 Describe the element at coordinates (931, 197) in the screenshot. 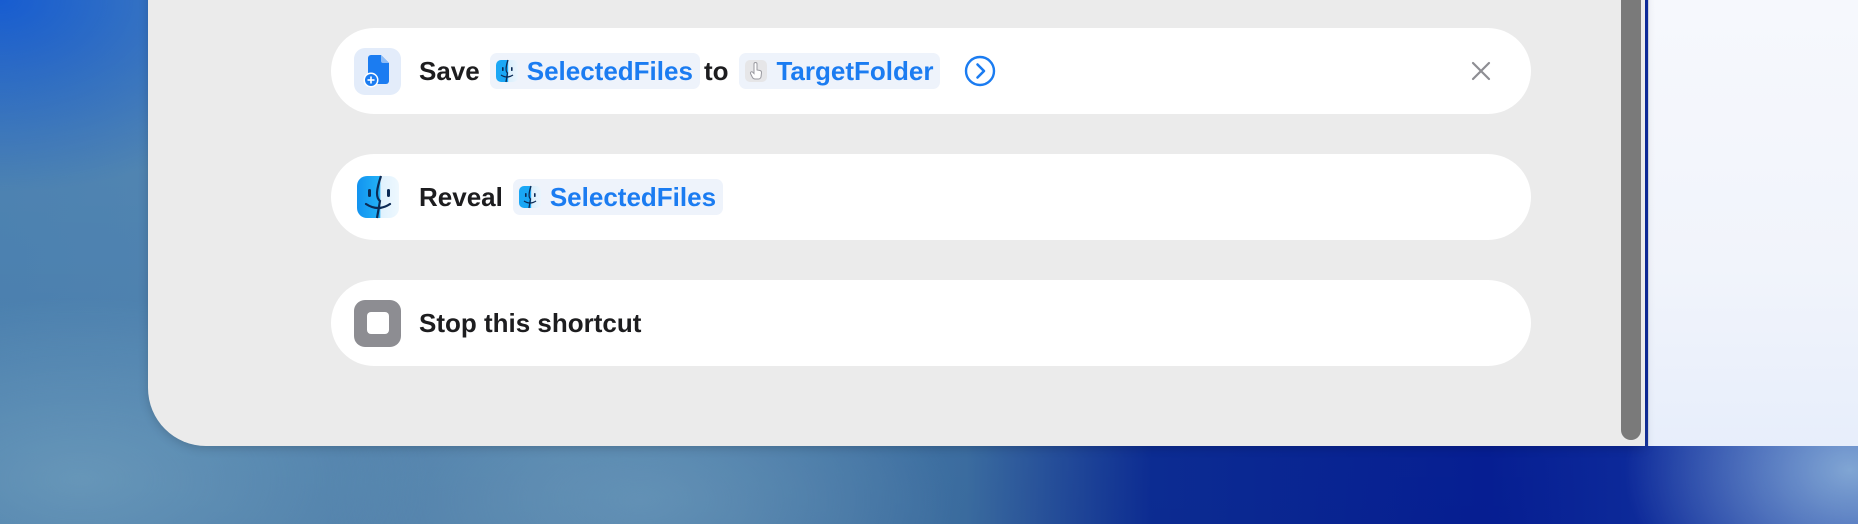

I see `action-reveal-files: Reveal SelectedFiles` at that location.